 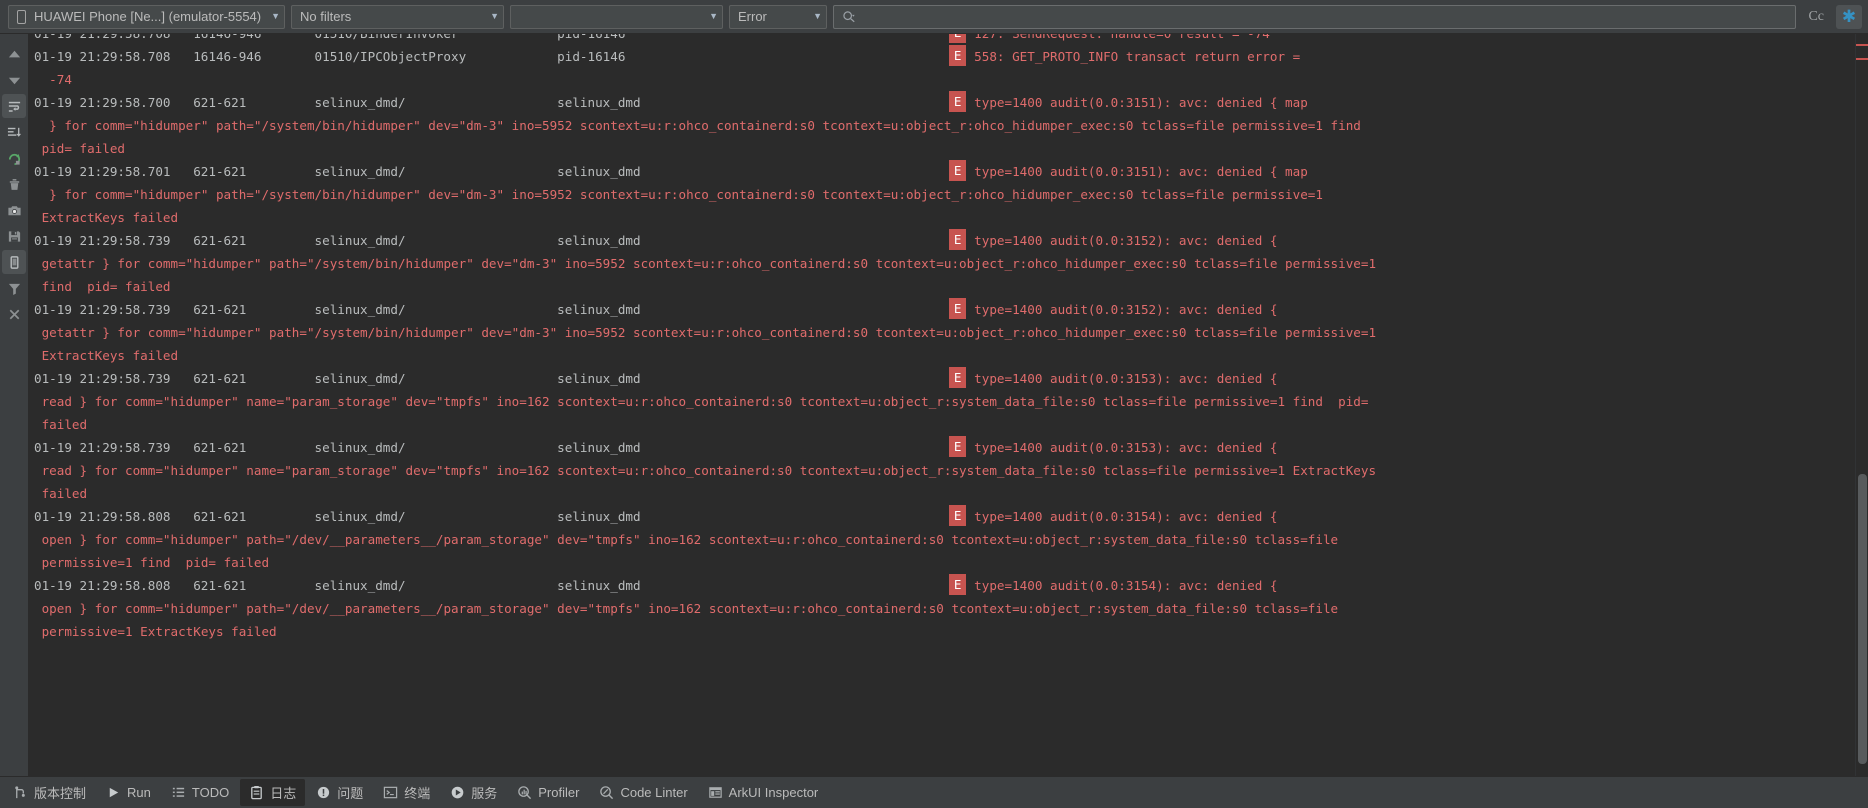 I want to click on status-item-profiler: Profiler, so click(x=548, y=792).